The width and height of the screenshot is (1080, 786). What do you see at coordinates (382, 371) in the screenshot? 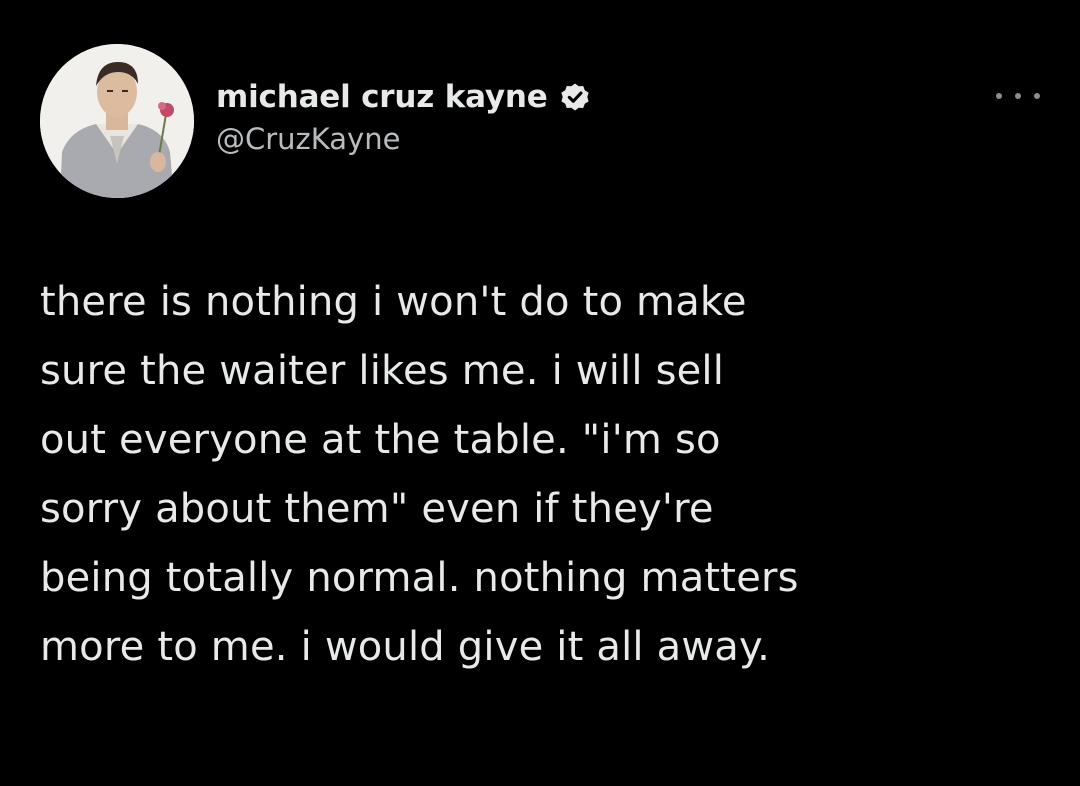
I see `tweet-text-line: sure the waiter likes me. i will sell` at bounding box center [382, 371].